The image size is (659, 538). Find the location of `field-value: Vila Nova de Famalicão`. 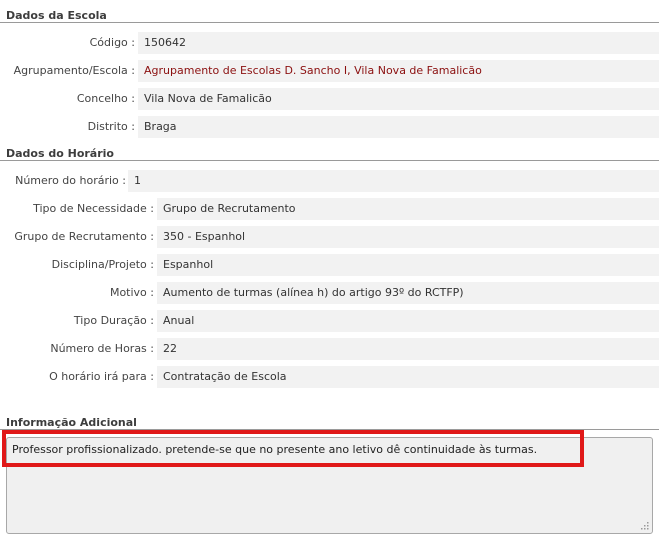

field-value: Vila Nova de Famalicão is located at coordinates (398, 99).